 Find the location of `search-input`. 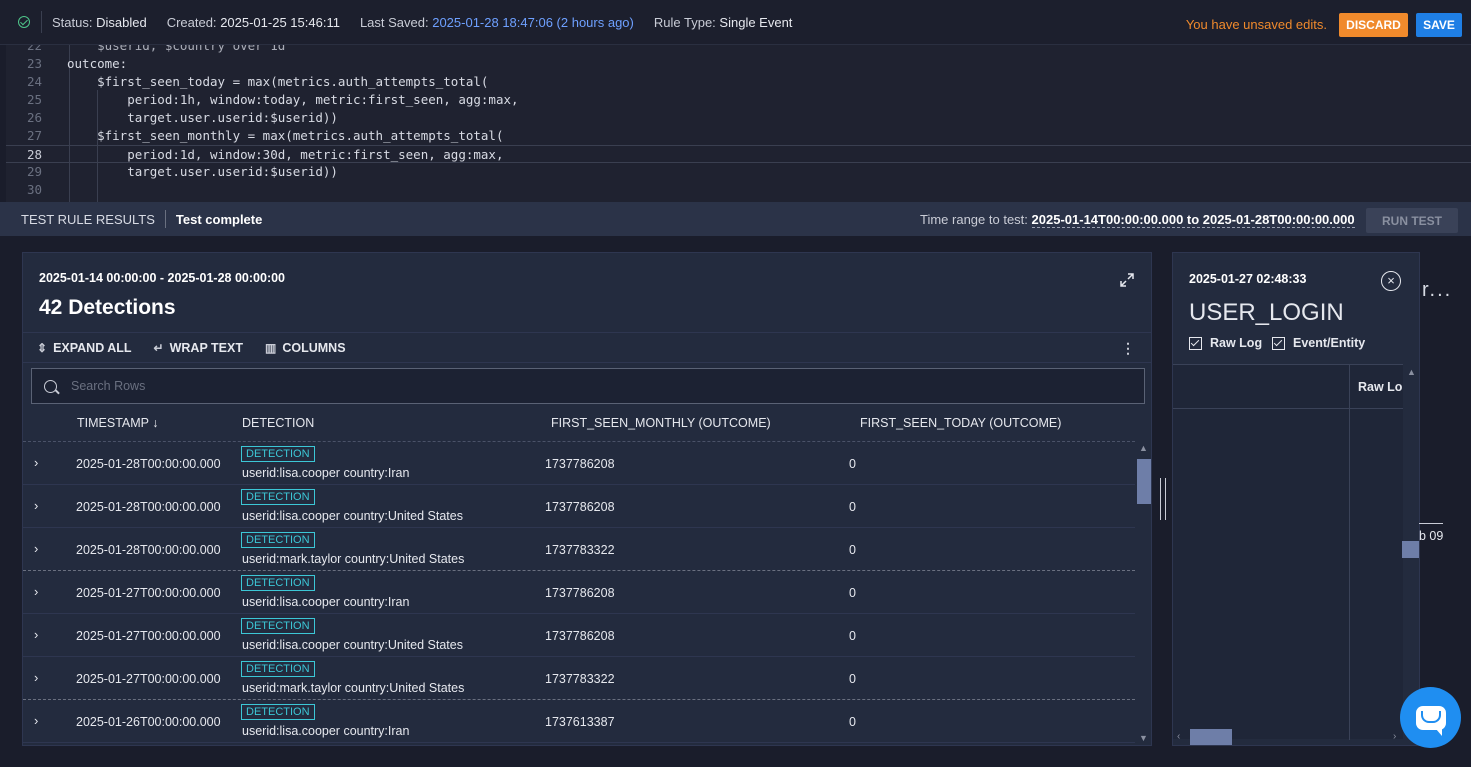

search-input is located at coordinates (521, 386).